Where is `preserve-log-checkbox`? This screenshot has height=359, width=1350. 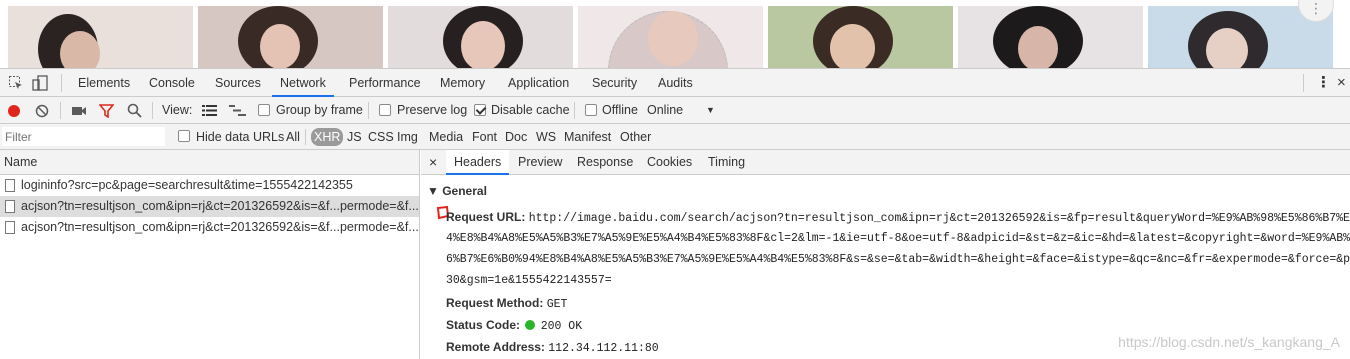
preserve-log-checkbox is located at coordinates (385, 110).